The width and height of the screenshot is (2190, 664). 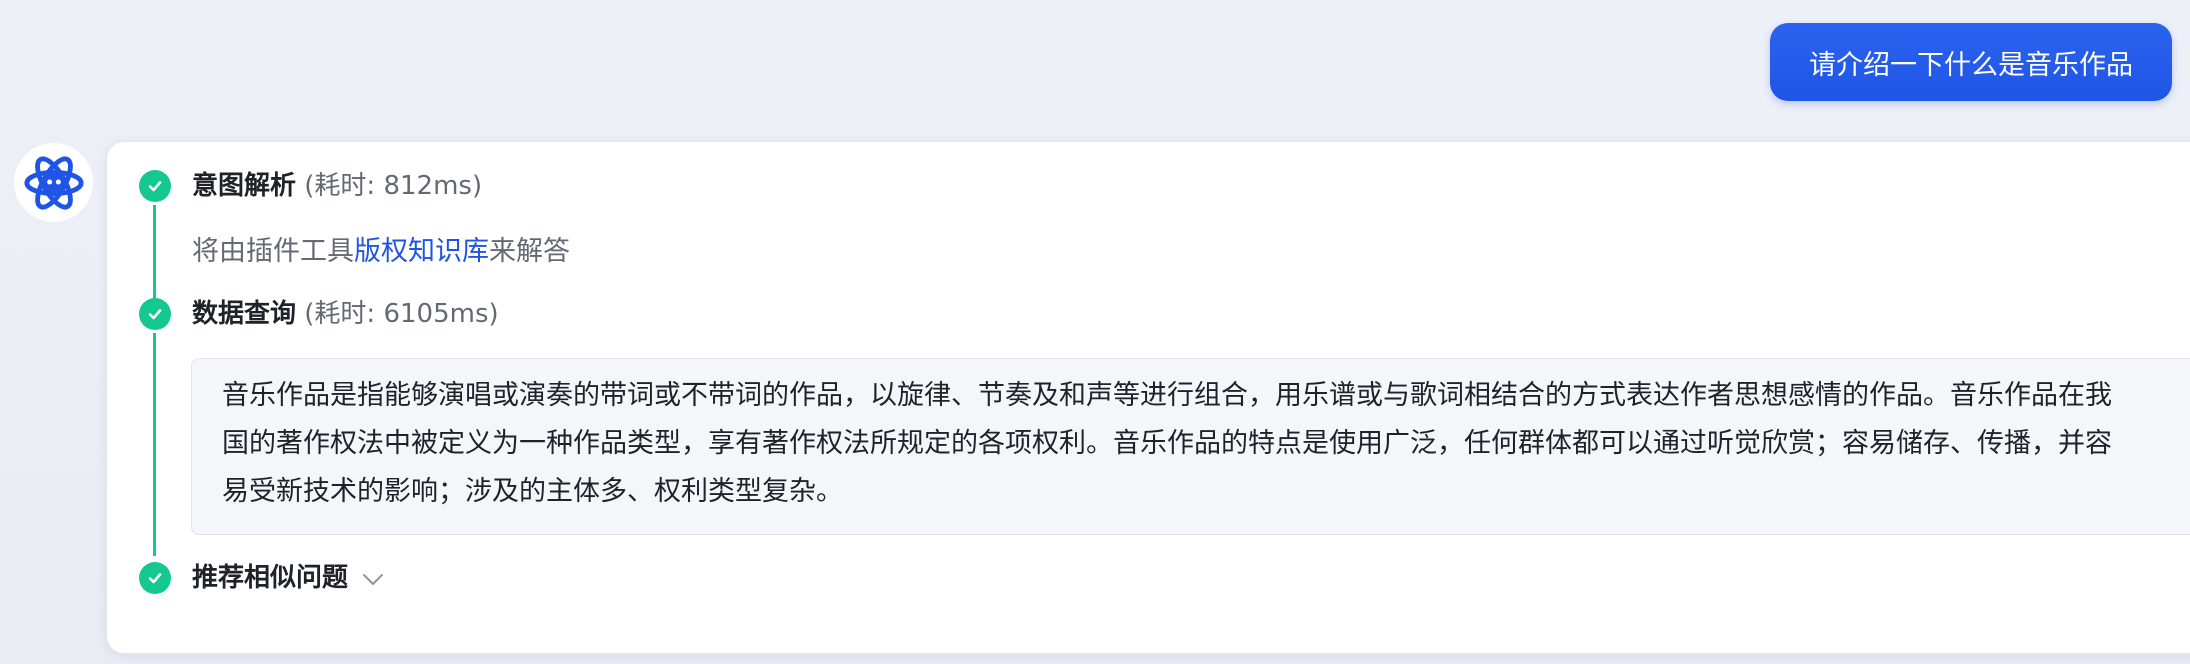 What do you see at coordinates (373, 579) in the screenshot?
I see `chevron-down-icon` at bounding box center [373, 579].